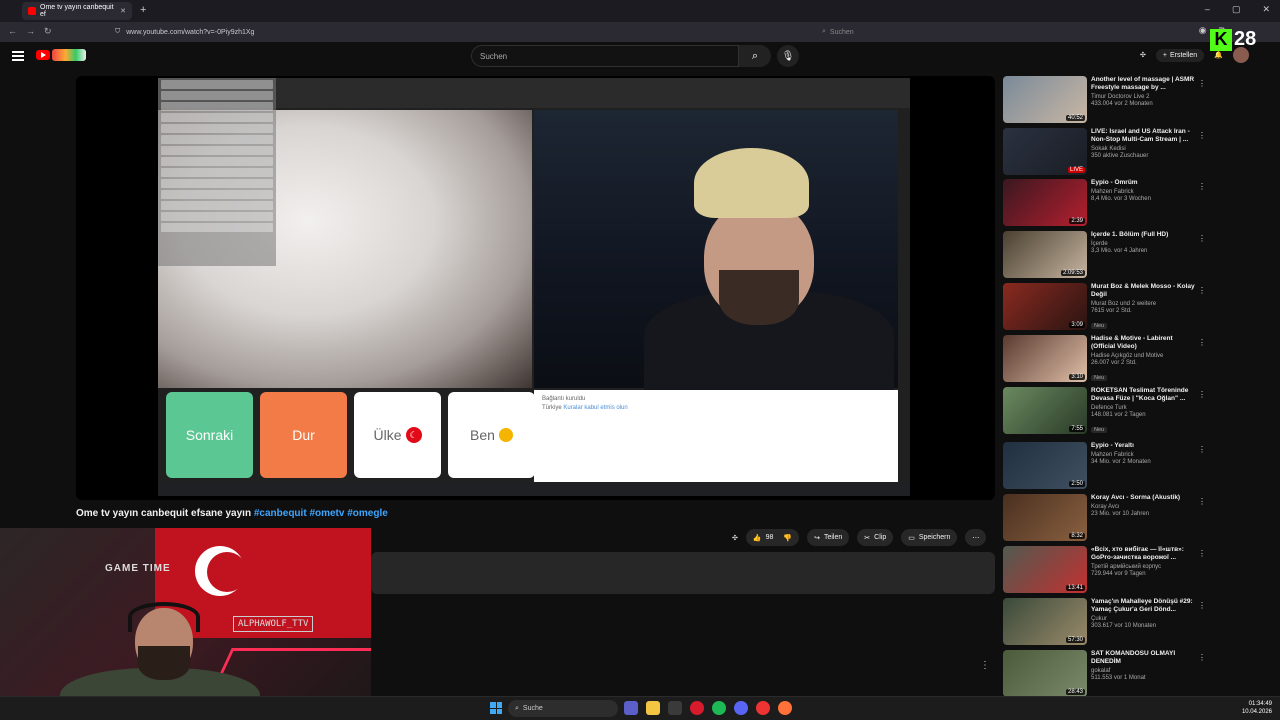  Describe the element at coordinates (496, 708) in the screenshot. I see `windows-start-icon` at that location.